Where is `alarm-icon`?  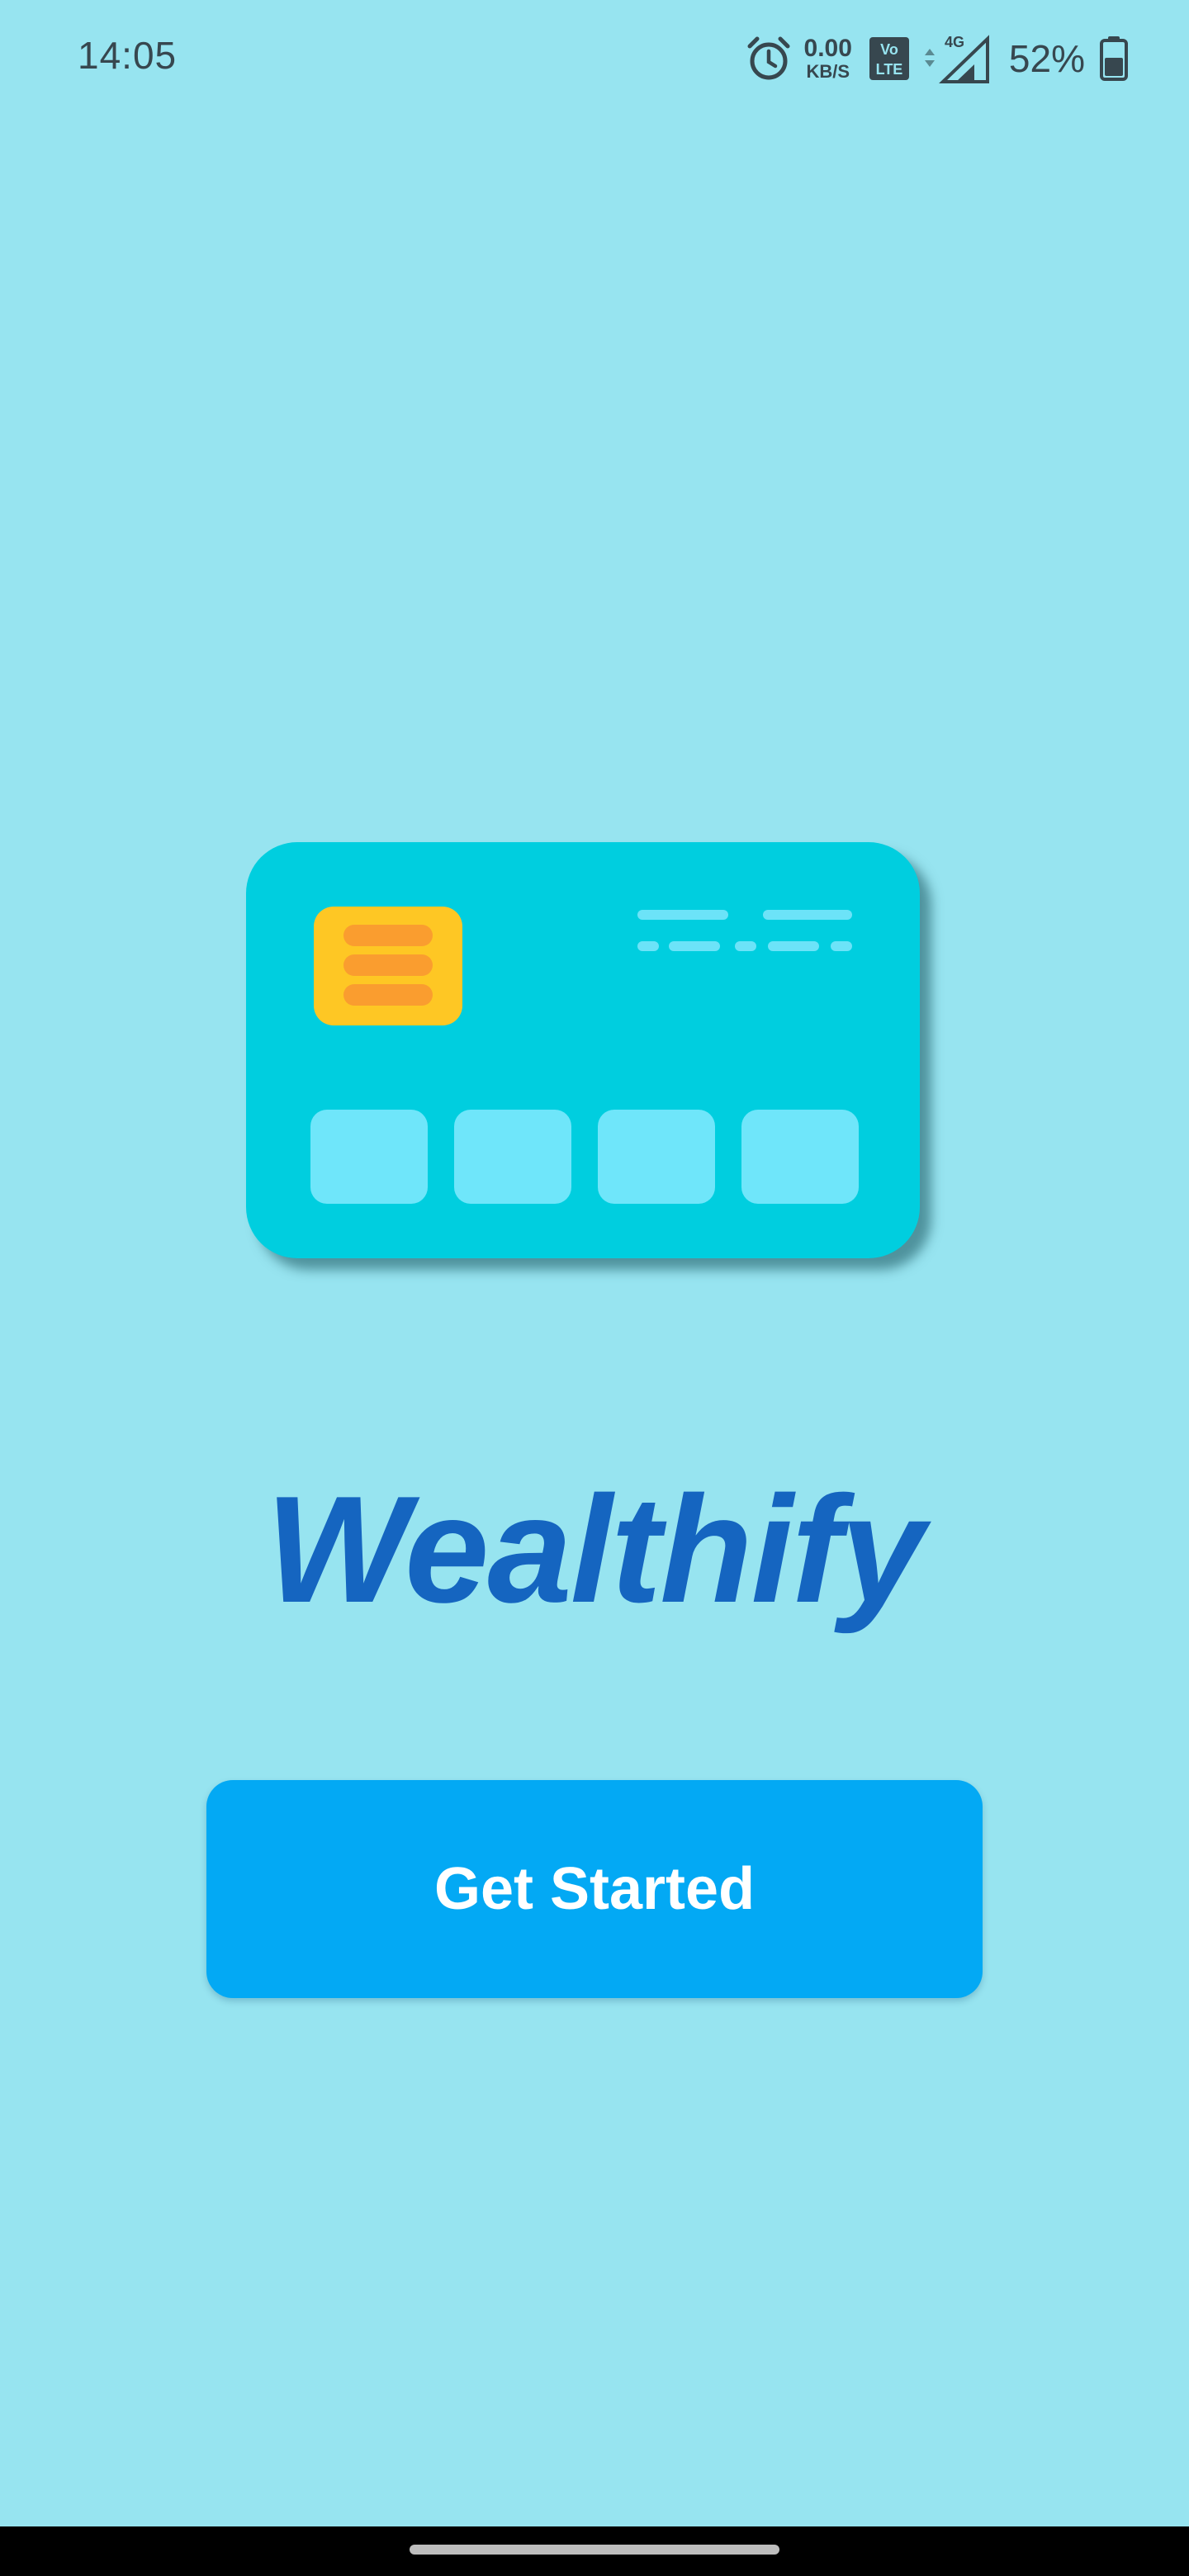
alarm-icon is located at coordinates (768, 58).